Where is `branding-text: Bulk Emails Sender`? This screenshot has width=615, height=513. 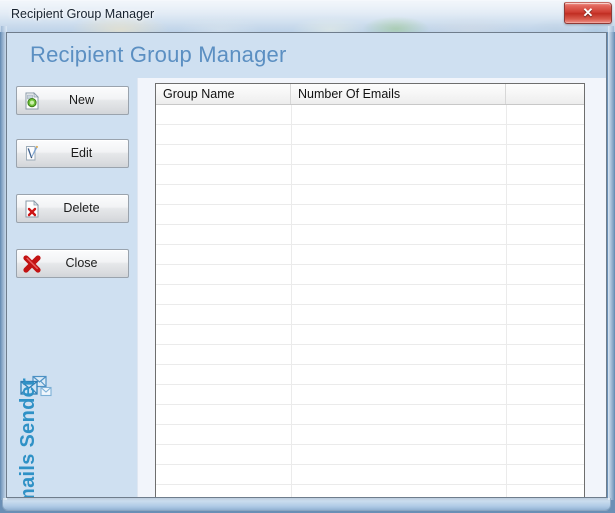
branding-text: Bulk Emails Sender is located at coordinates (32, 437).